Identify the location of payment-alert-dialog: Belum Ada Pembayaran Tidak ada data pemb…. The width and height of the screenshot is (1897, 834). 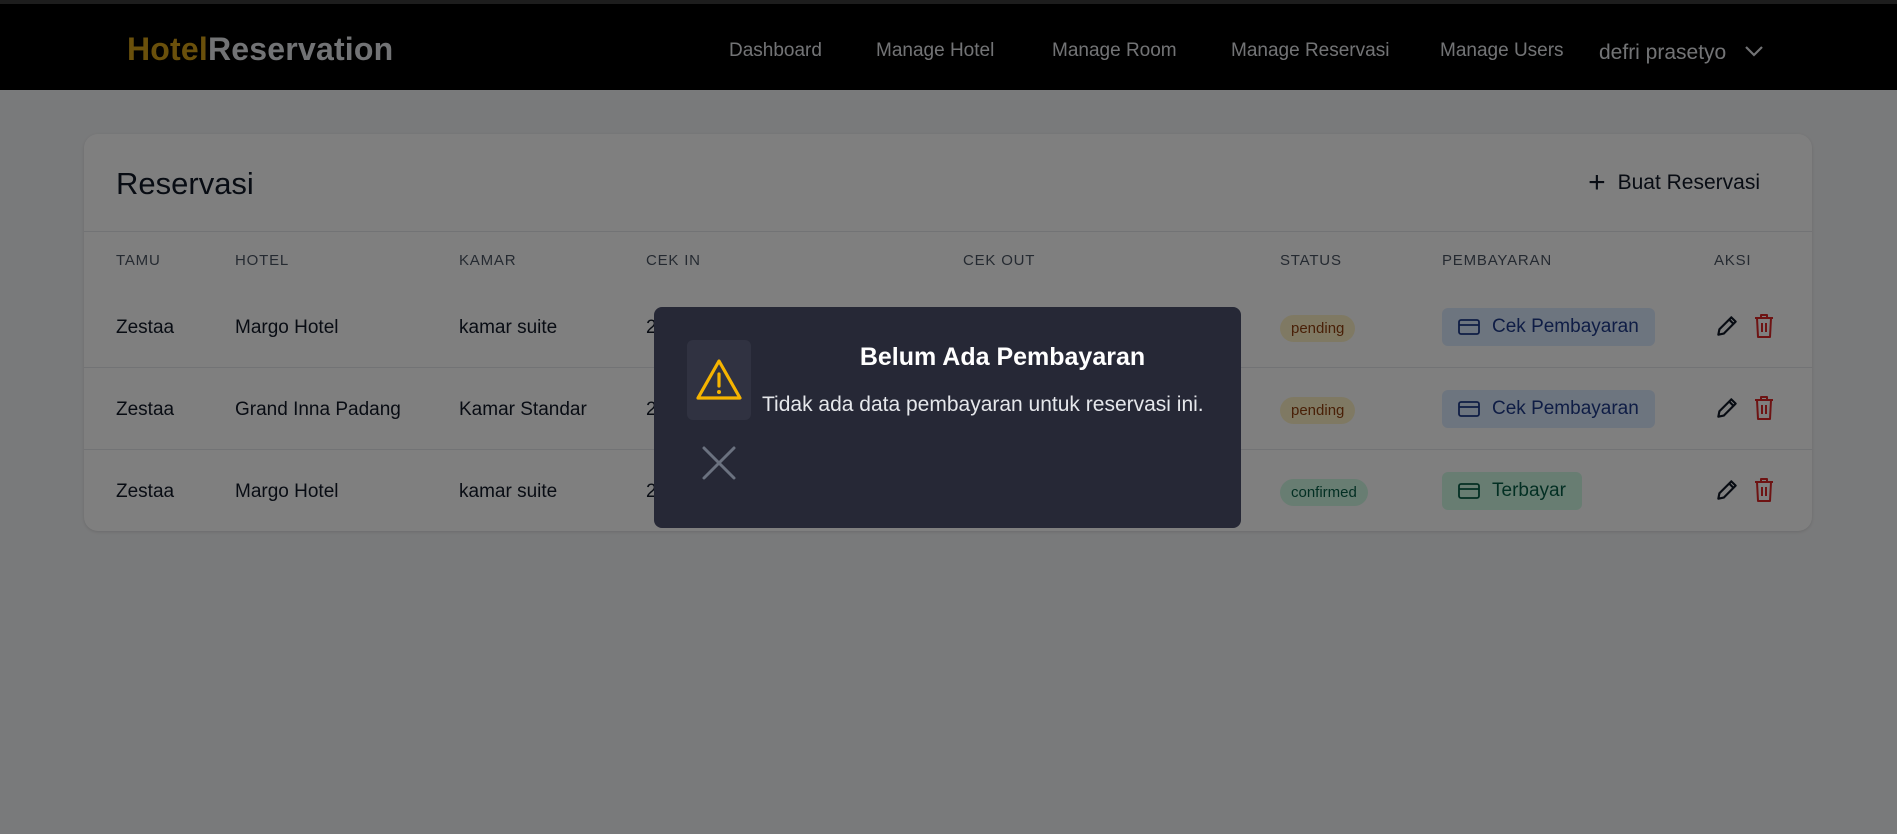
(947, 417).